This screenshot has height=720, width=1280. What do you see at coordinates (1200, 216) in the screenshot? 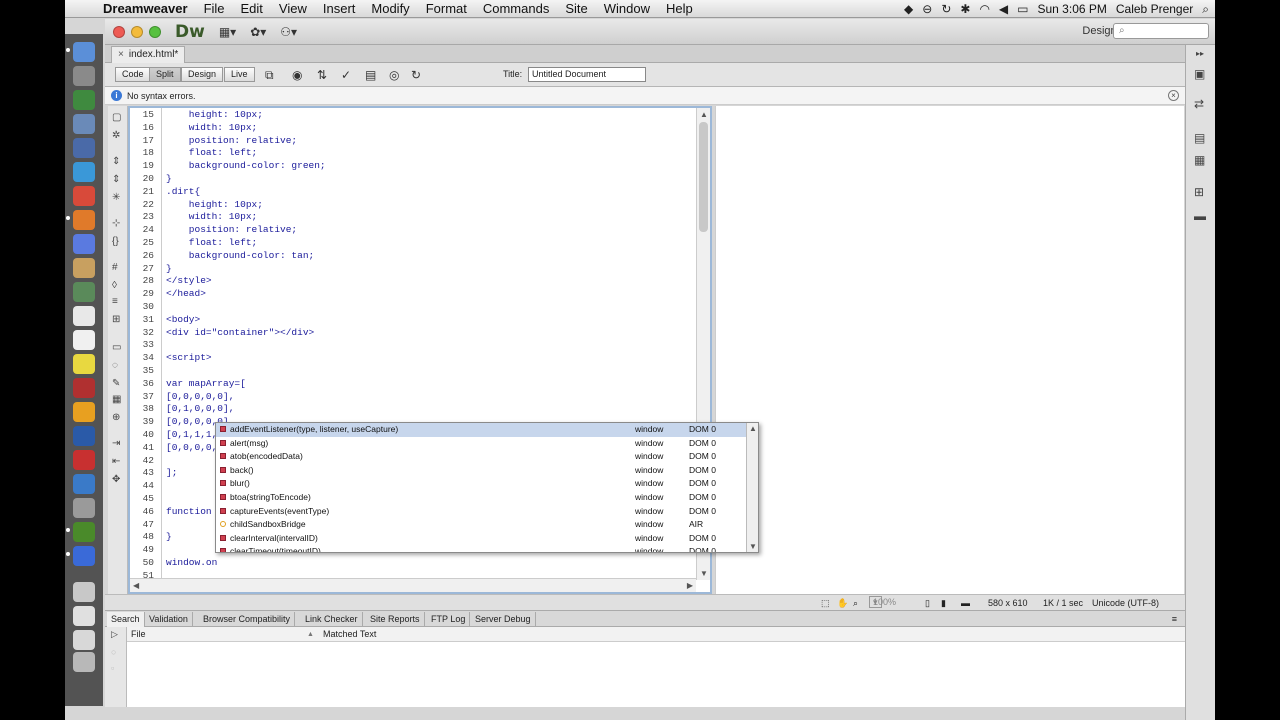
I see `assets-panel-icon: ▬` at bounding box center [1200, 216].